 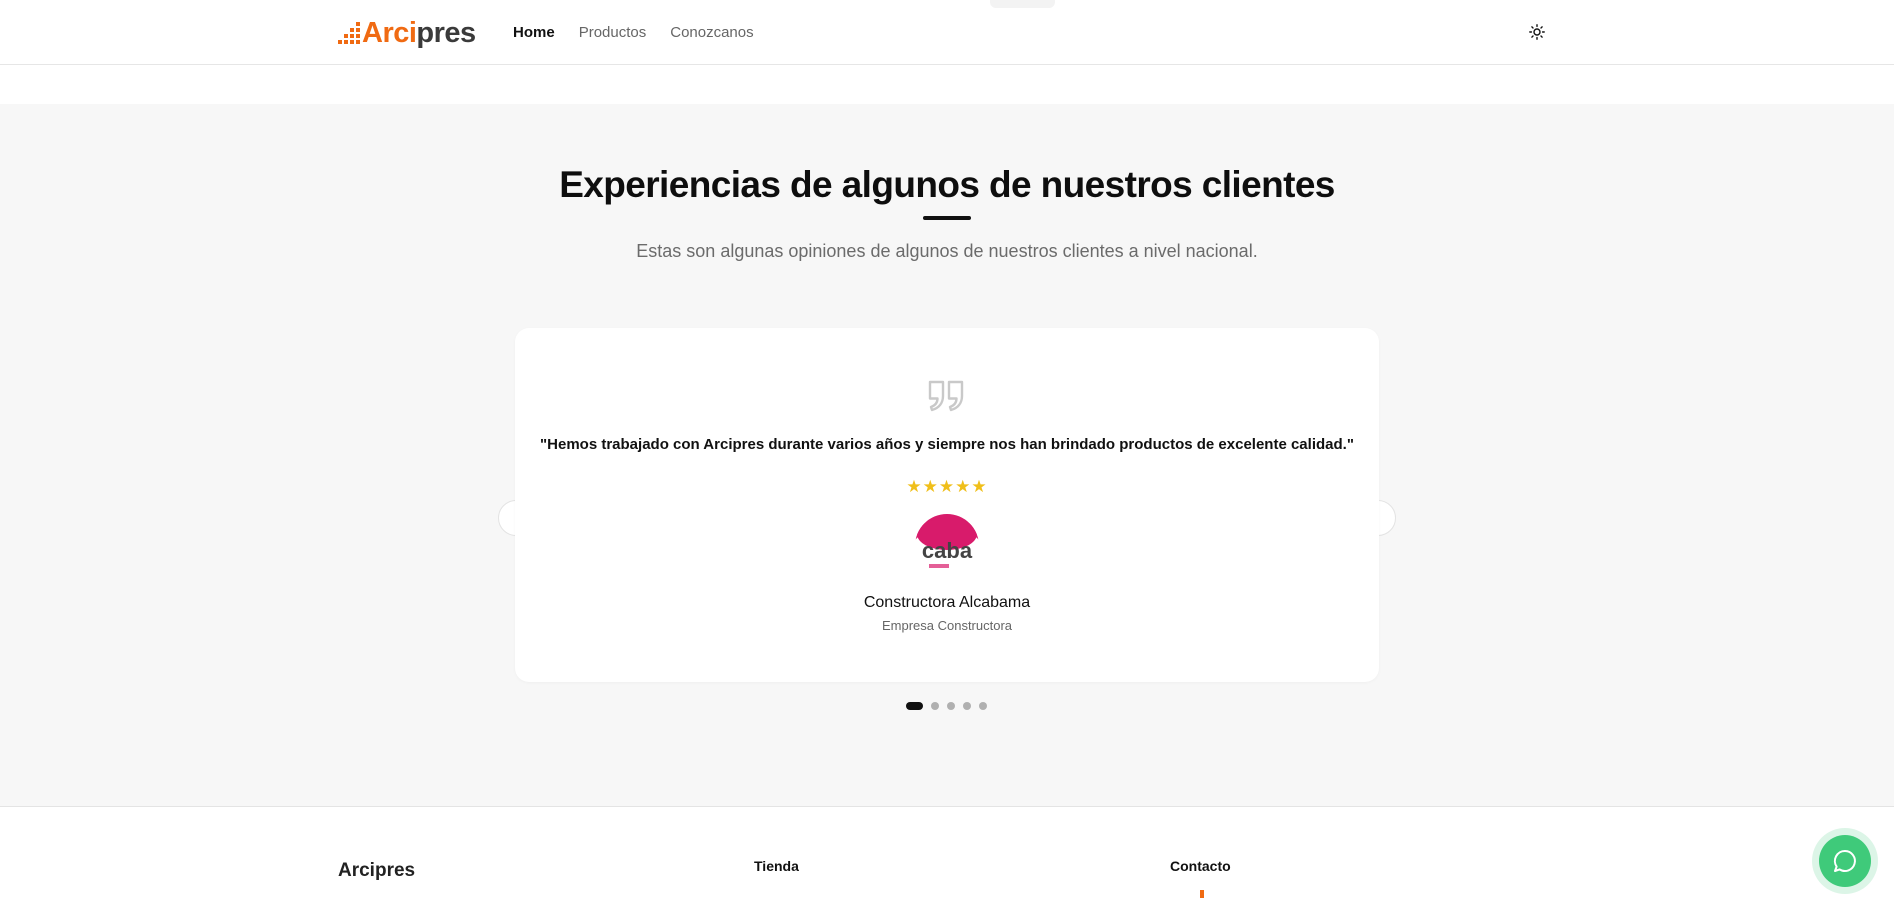 What do you see at coordinates (1202, 894) in the screenshot?
I see `contact-icon` at bounding box center [1202, 894].